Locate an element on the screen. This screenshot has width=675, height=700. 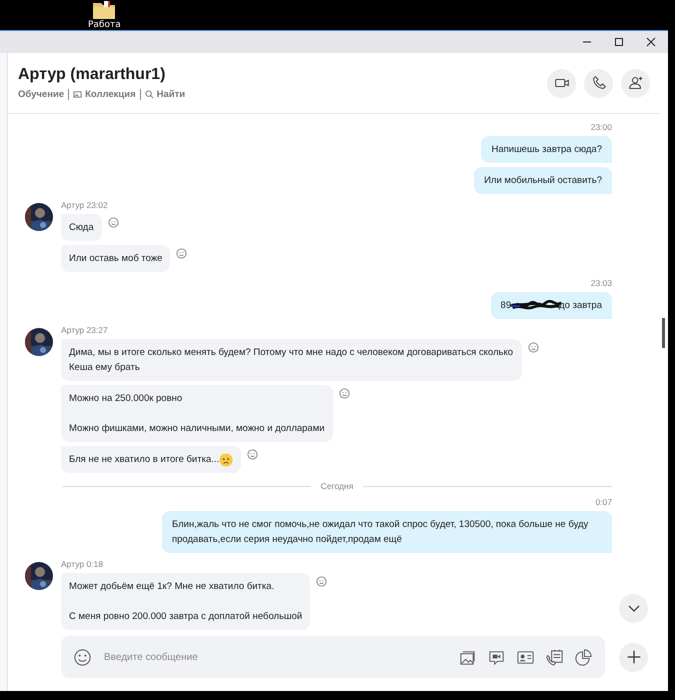
header-link: Обучение is located at coordinates (41, 94).